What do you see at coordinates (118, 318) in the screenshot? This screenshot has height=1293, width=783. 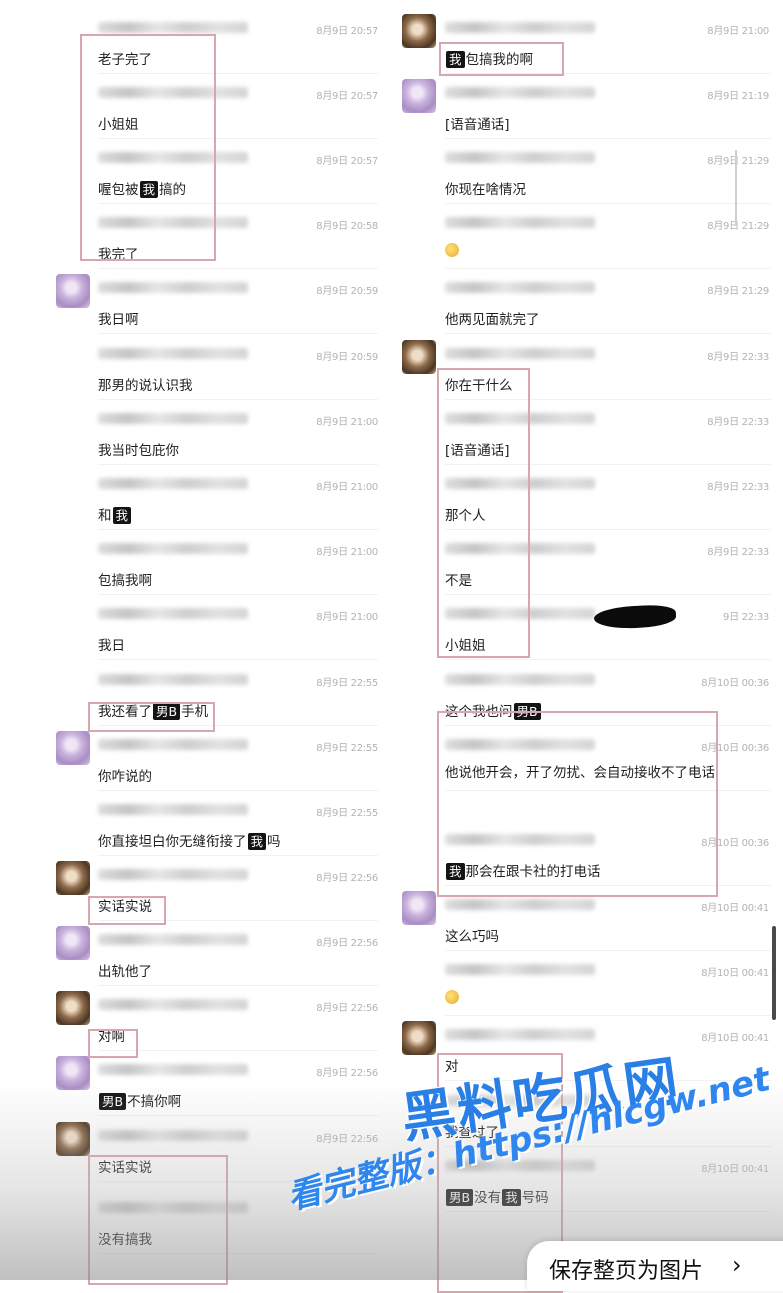 I see `message-text: 我日啊` at bounding box center [118, 318].